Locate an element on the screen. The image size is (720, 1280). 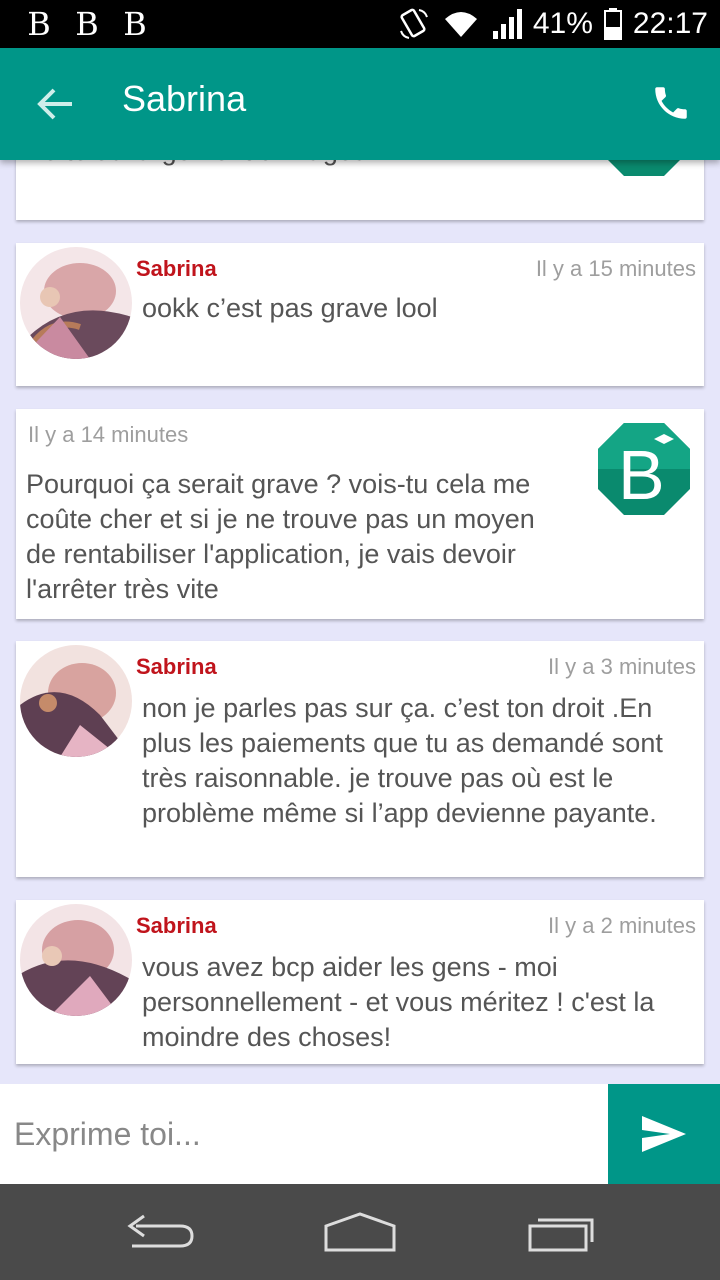
battery-percent: 41% is located at coordinates (562, 23).